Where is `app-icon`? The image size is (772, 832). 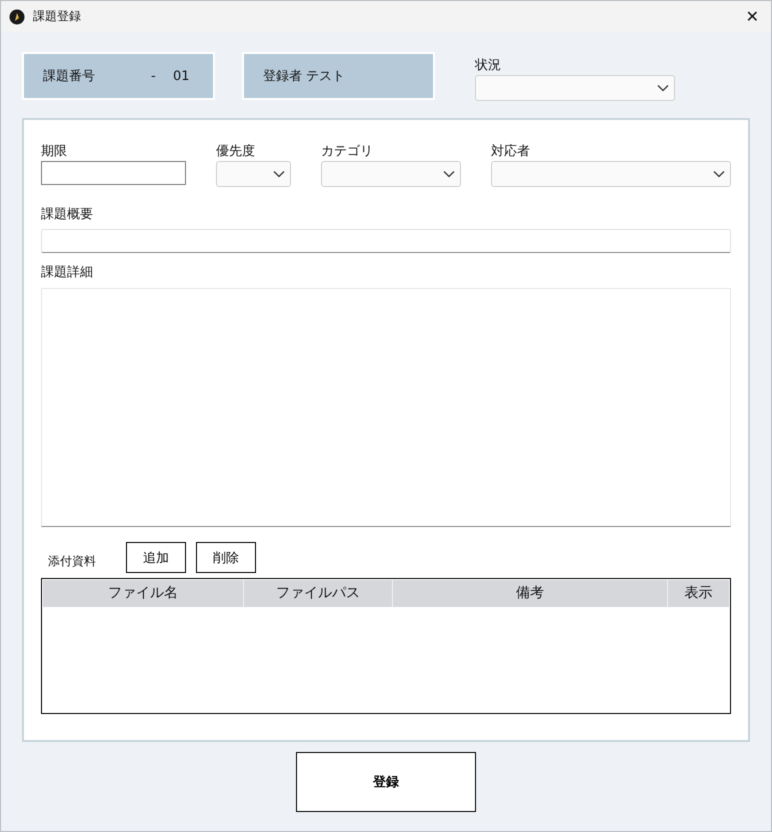 app-icon is located at coordinates (17, 16).